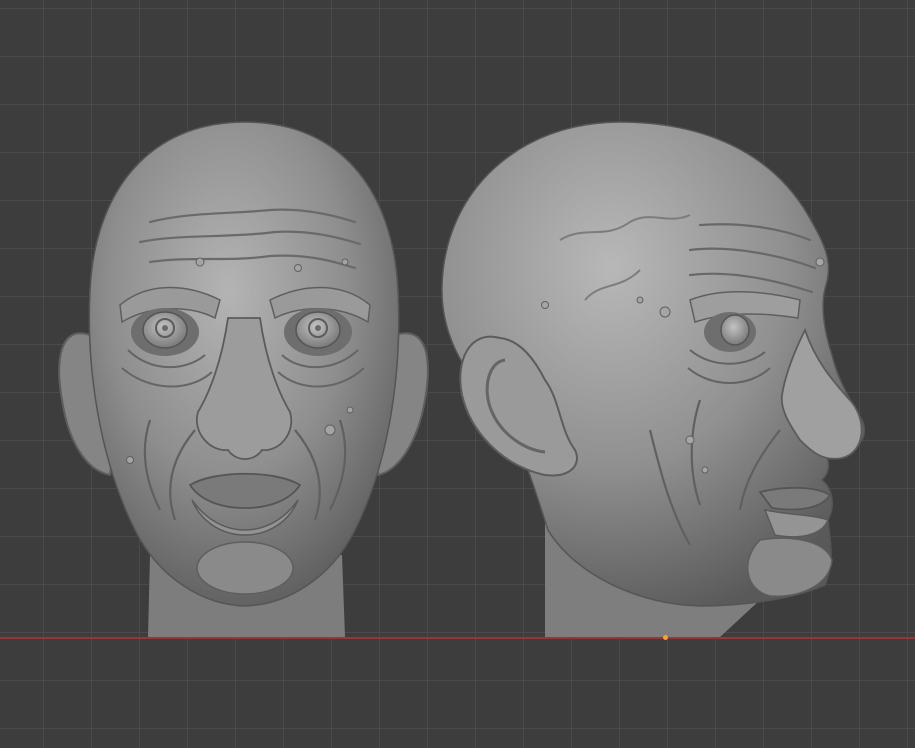  Describe the element at coordinates (318, 332) in the screenshot. I see `front-right-eye` at that location.